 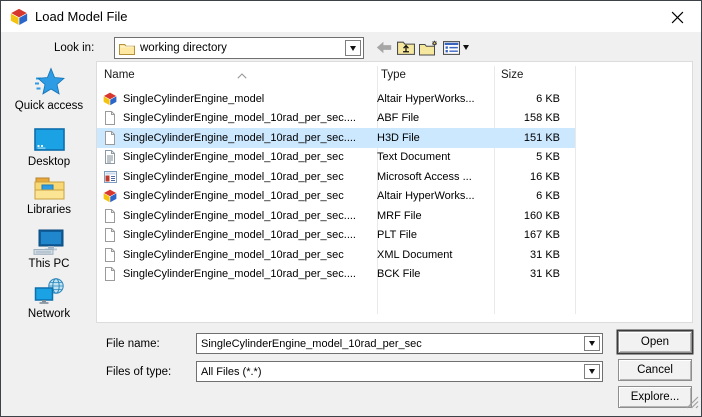 I want to click on sidebar-item-desktop: Desktop, so click(x=49, y=144).